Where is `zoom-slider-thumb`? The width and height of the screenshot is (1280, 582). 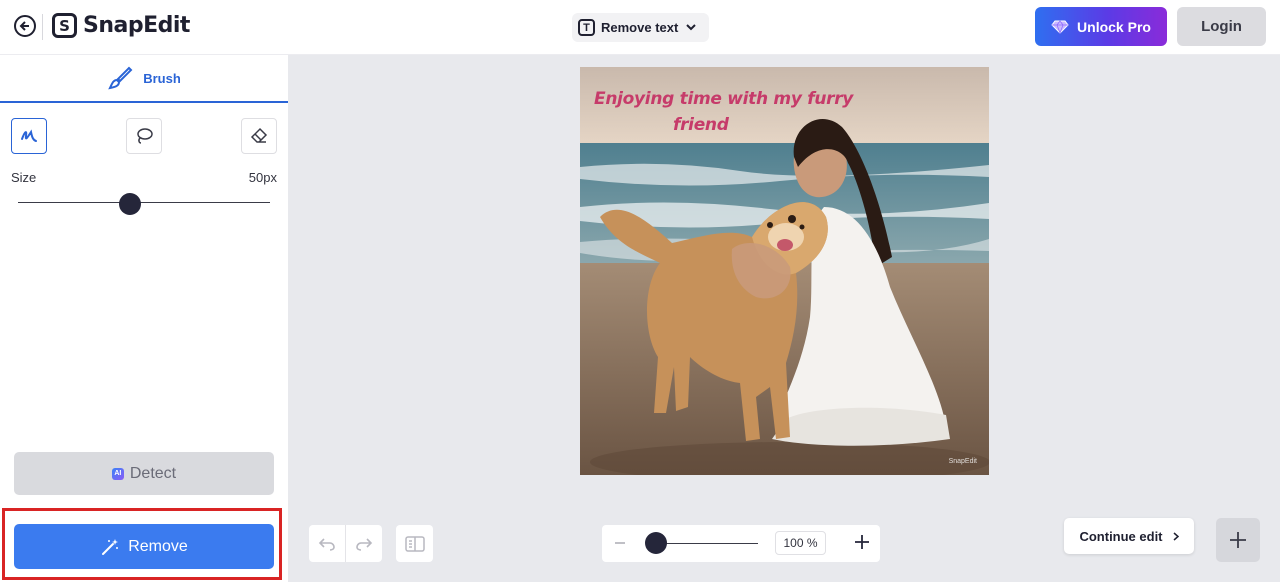 zoom-slider-thumb is located at coordinates (656, 543).